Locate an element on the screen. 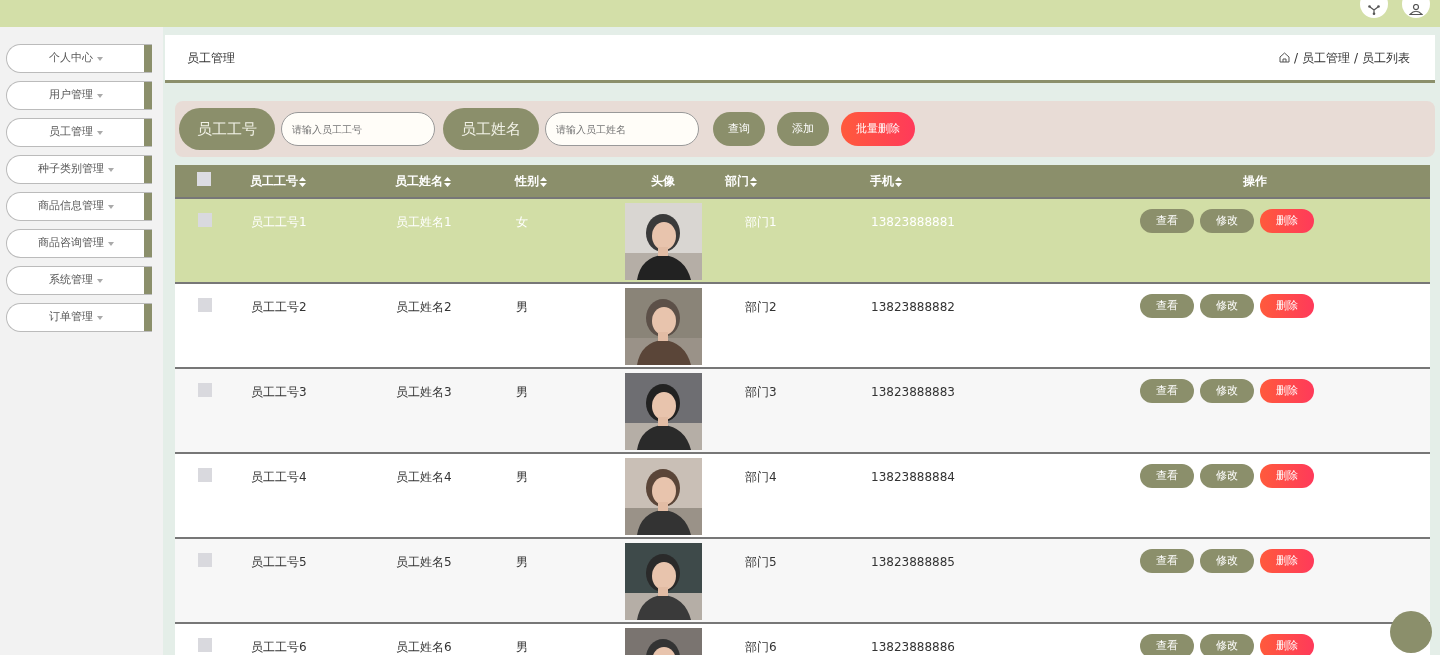 The height and width of the screenshot is (655, 1440). column-header: 头像 is located at coordinates (662, 181).